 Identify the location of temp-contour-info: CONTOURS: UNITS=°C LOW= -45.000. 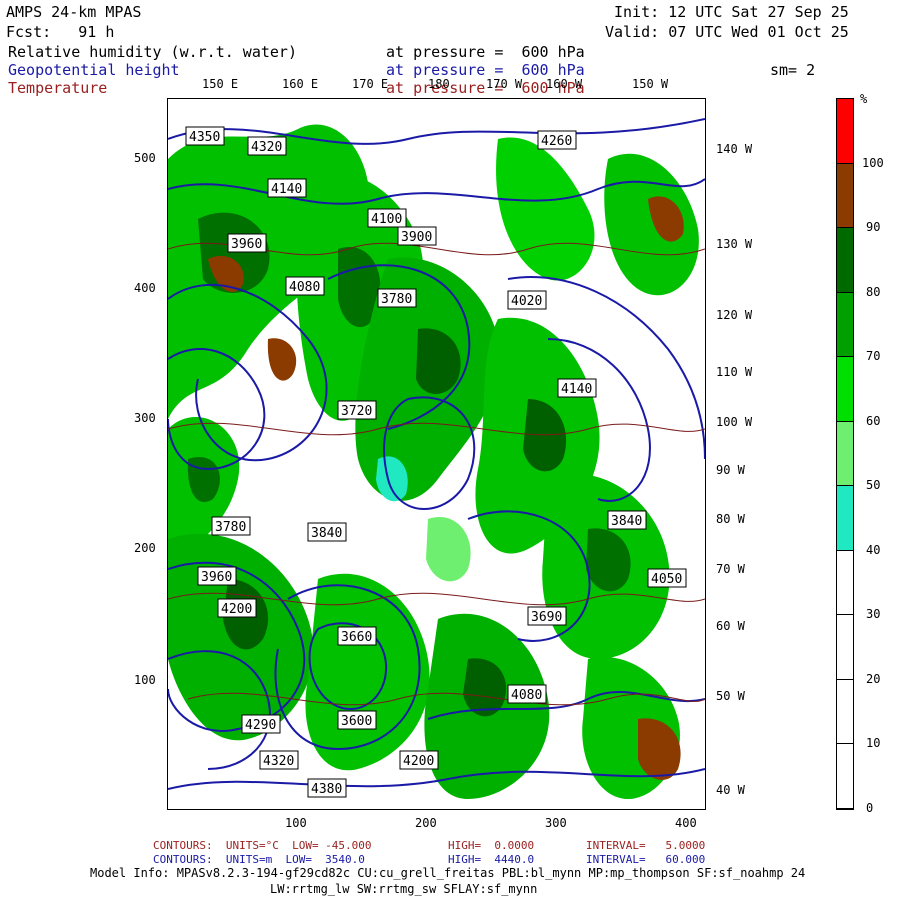
(262, 845).